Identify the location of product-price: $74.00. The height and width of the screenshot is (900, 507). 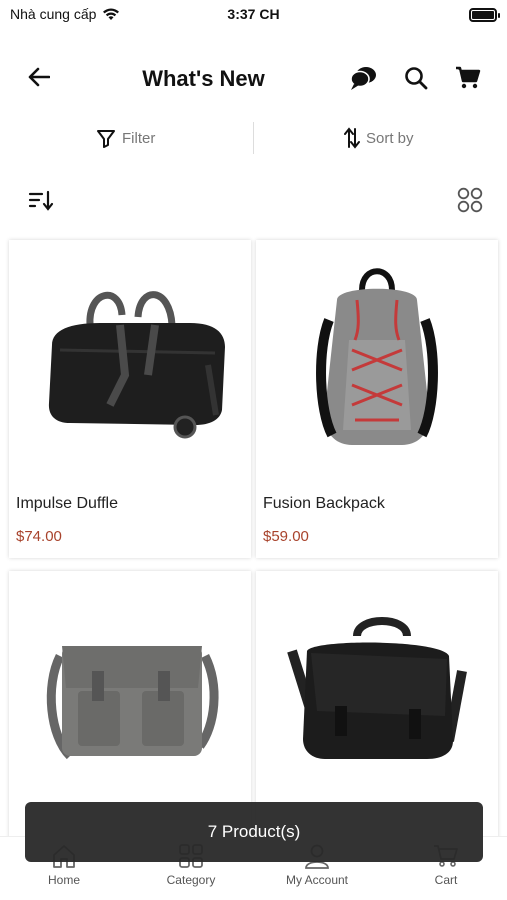
(39, 536).